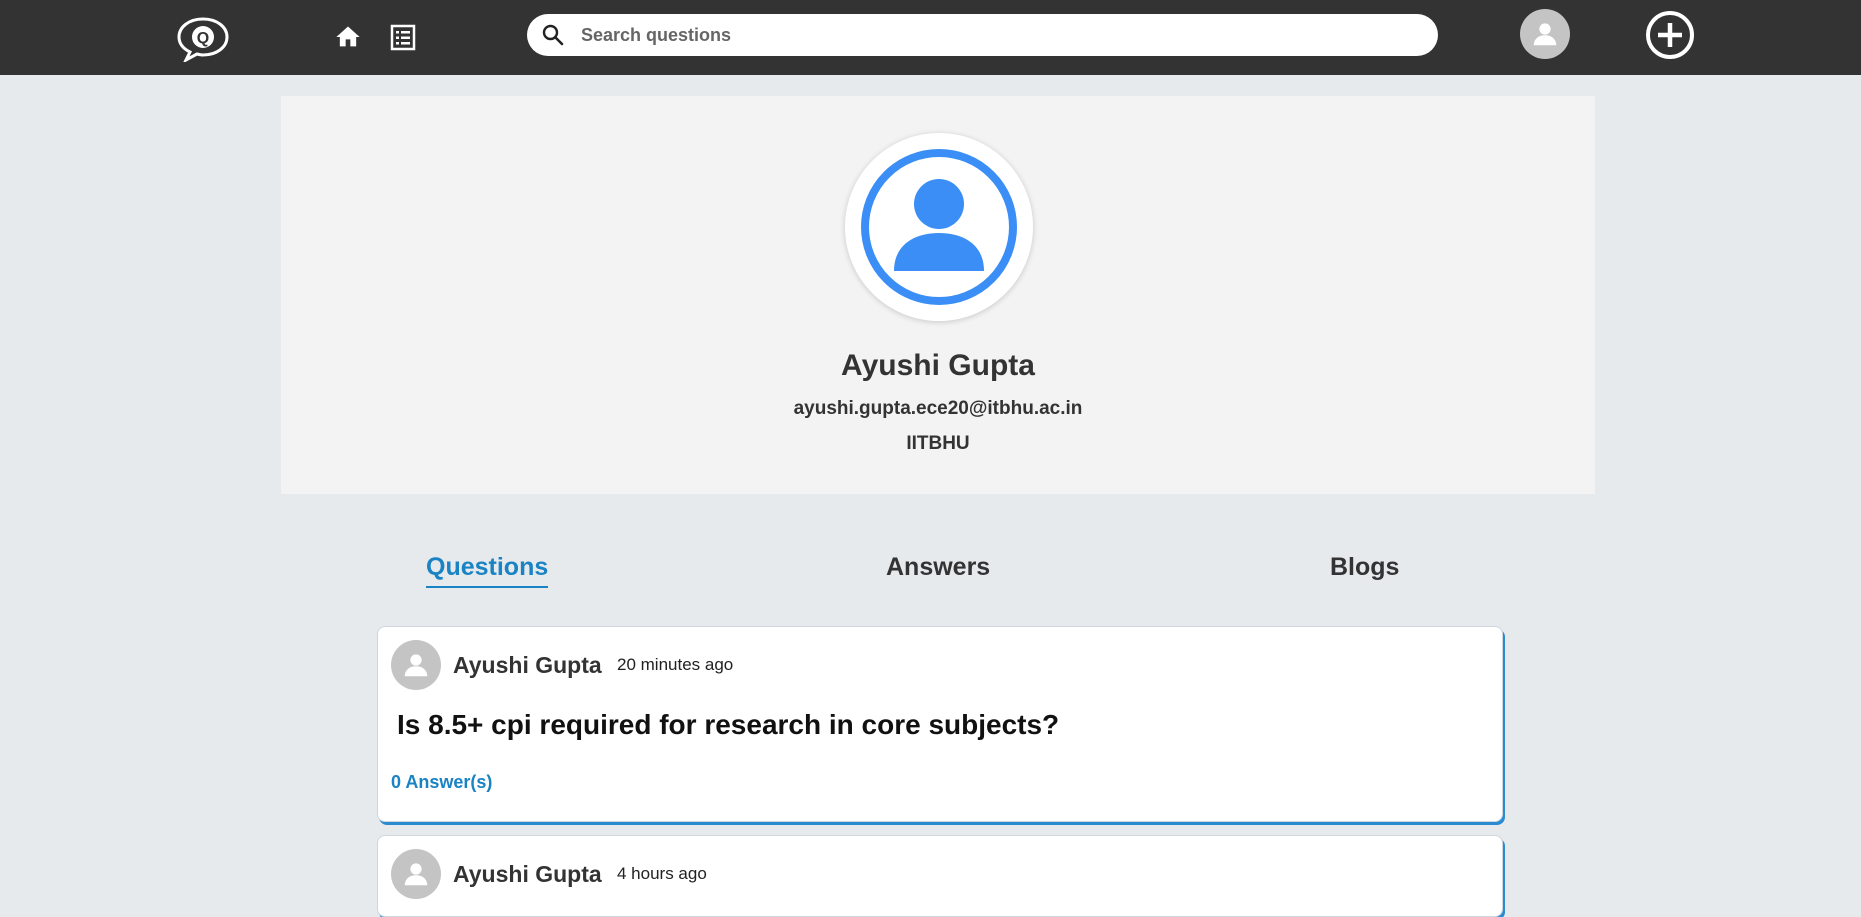 The image size is (1861, 917). I want to click on add-question-button, so click(1670, 35).